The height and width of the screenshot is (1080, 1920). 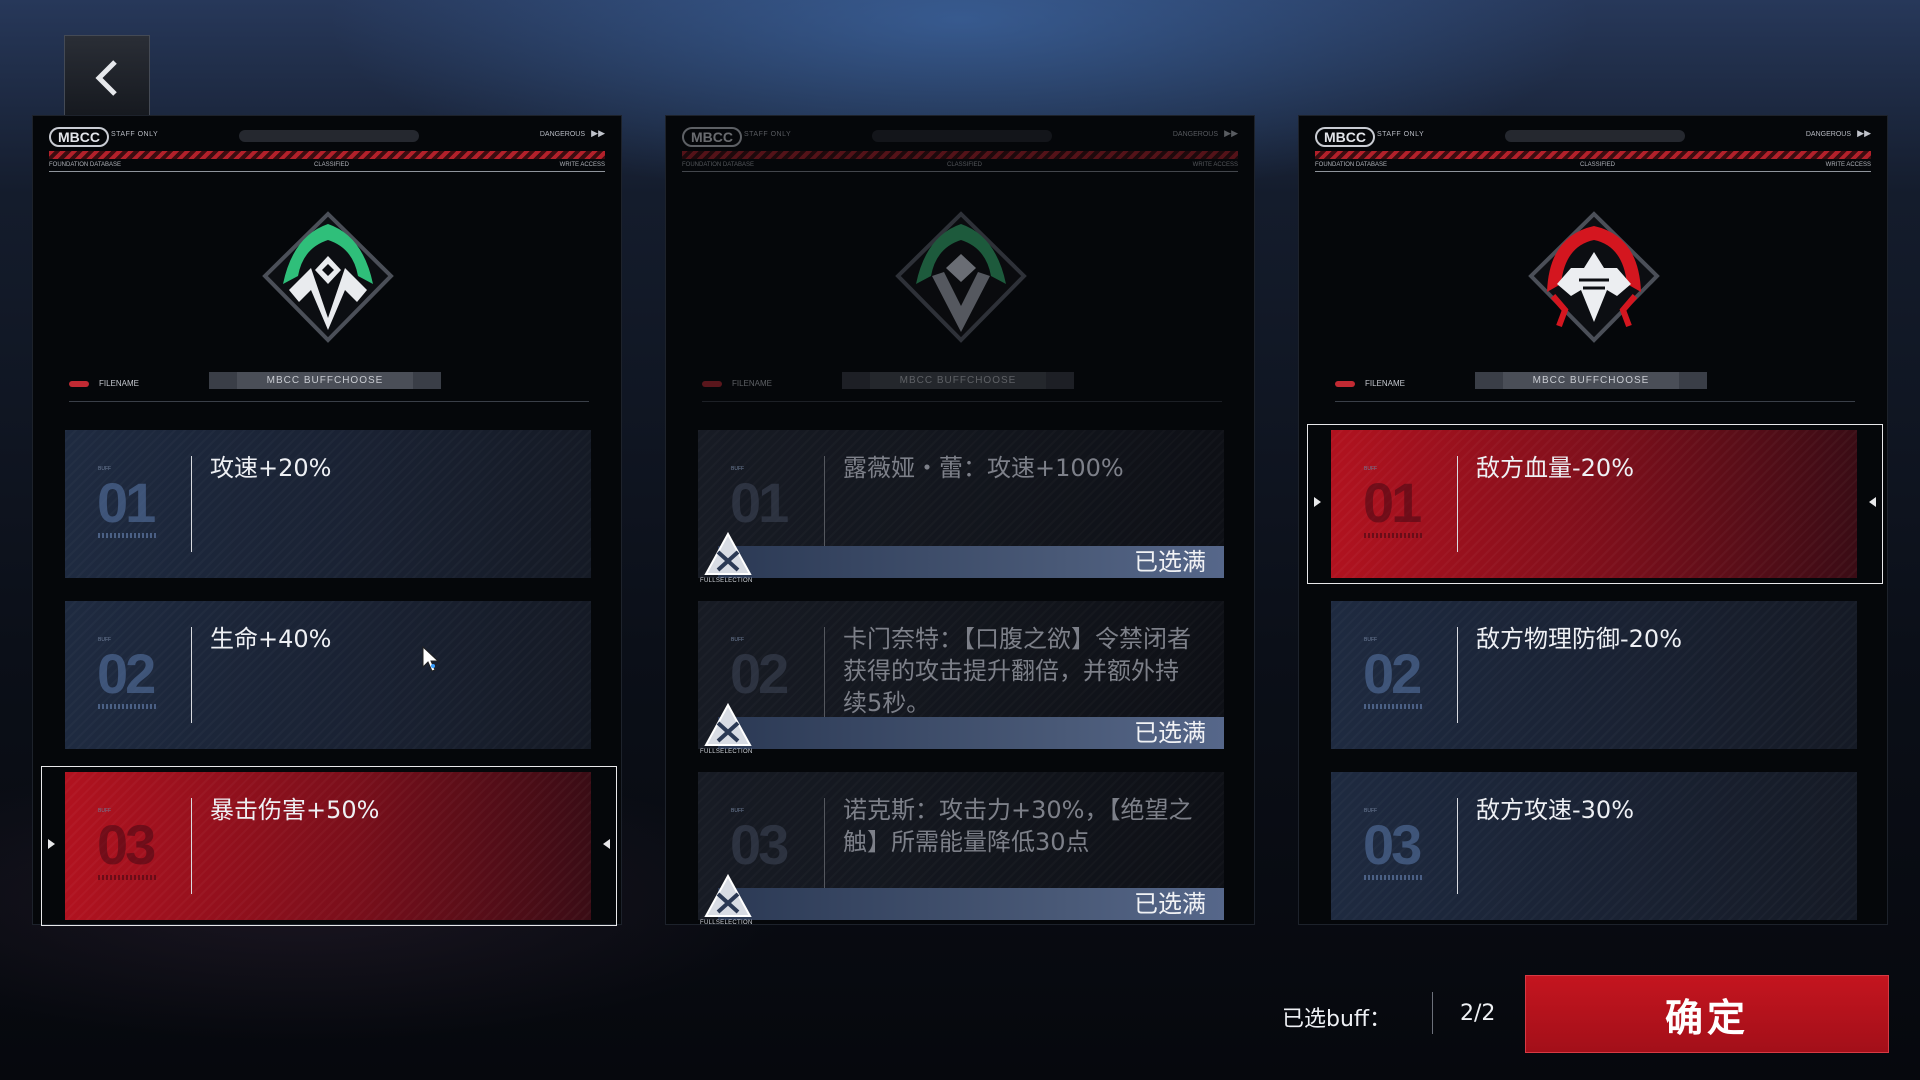 What do you see at coordinates (328, 675) in the screenshot?
I see `buff-option-1-2: BUFF 02 生命+40%` at bounding box center [328, 675].